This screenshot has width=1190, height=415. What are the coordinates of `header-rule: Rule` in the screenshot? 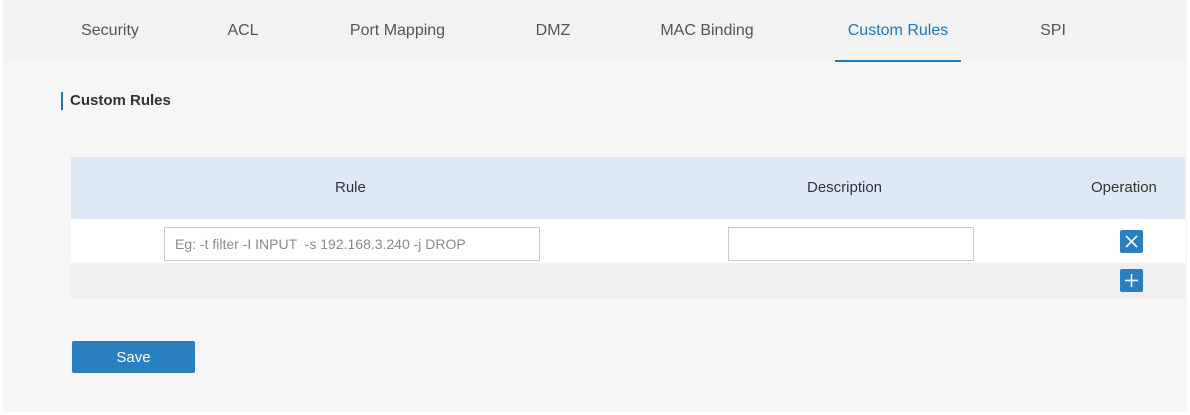 It's located at (350, 187).